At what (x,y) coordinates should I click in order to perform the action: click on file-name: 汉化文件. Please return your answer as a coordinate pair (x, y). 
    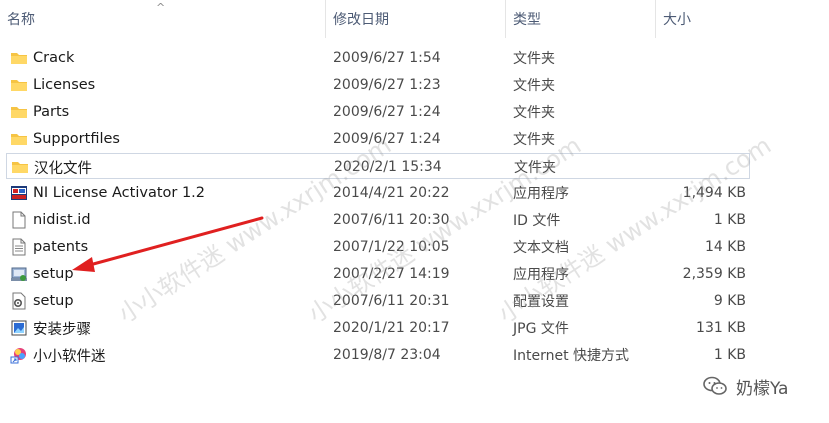
    Looking at the image, I should click on (63, 168).